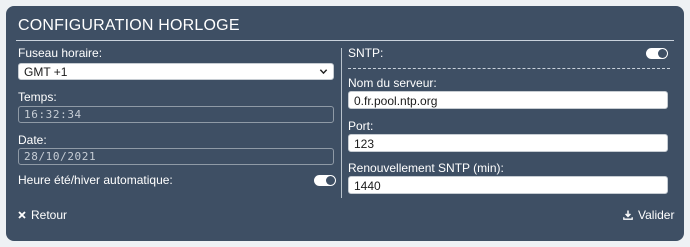 The width and height of the screenshot is (690, 247). I want to click on dst-label: Heure été/hiver automatique:, so click(95, 180).